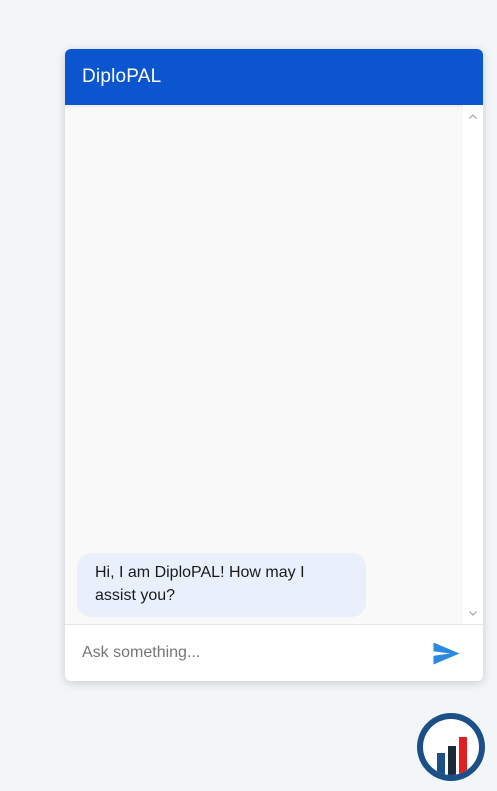  What do you see at coordinates (200, 584) in the screenshot?
I see `bot-message-text: Hi, I am DiploPAL! How may I assist you?` at bounding box center [200, 584].